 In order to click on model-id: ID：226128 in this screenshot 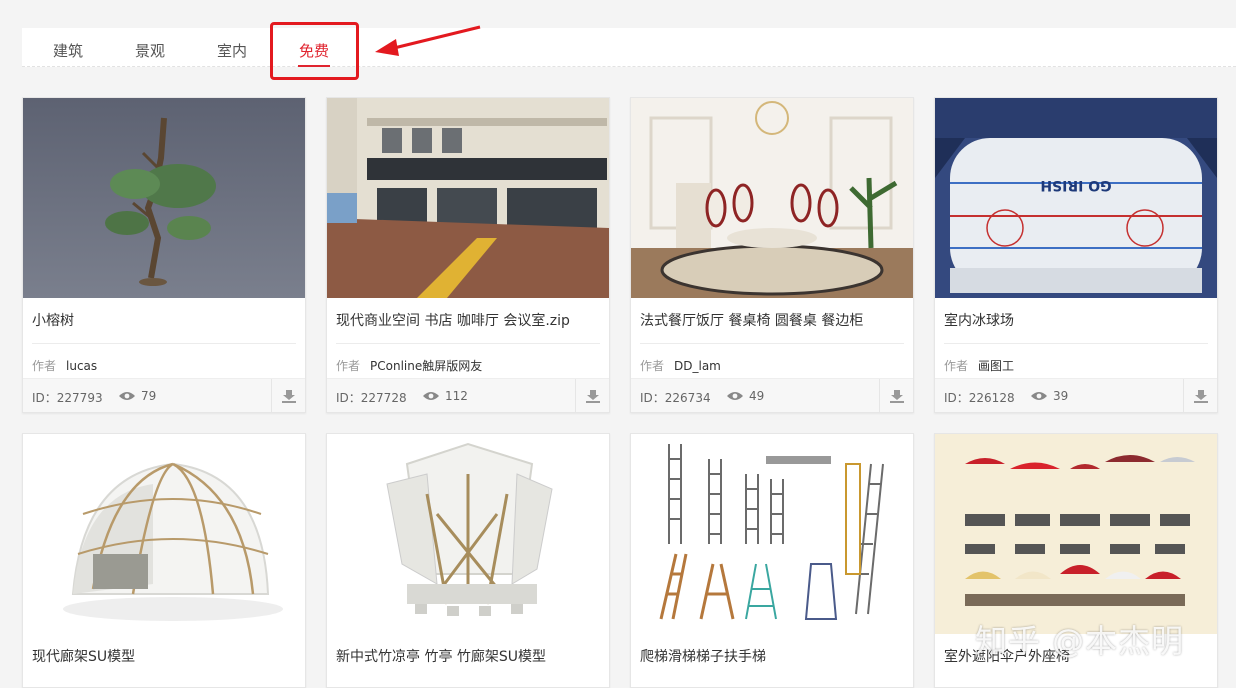, I will do `click(979, 398)`.